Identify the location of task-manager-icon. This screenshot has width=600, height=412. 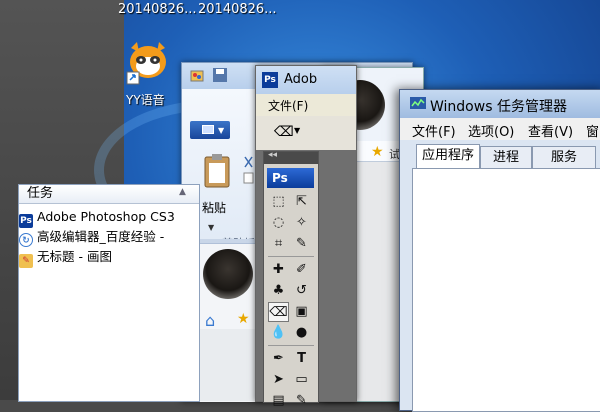
(418, 104).